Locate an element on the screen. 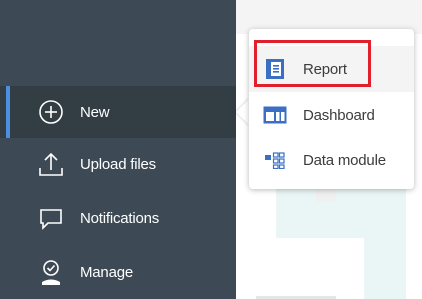 This screenshot has width=422, height=299. manage-user-icon is located at coordinates (51, 272).